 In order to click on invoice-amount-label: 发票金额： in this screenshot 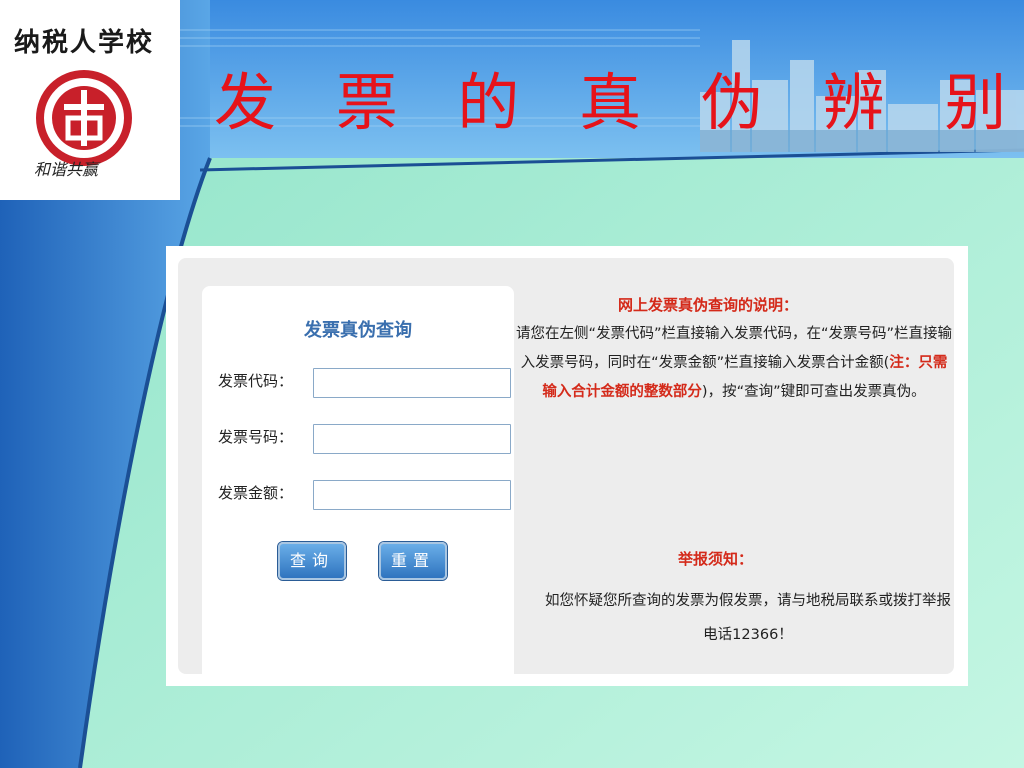, I will do `click(256, 493)`.